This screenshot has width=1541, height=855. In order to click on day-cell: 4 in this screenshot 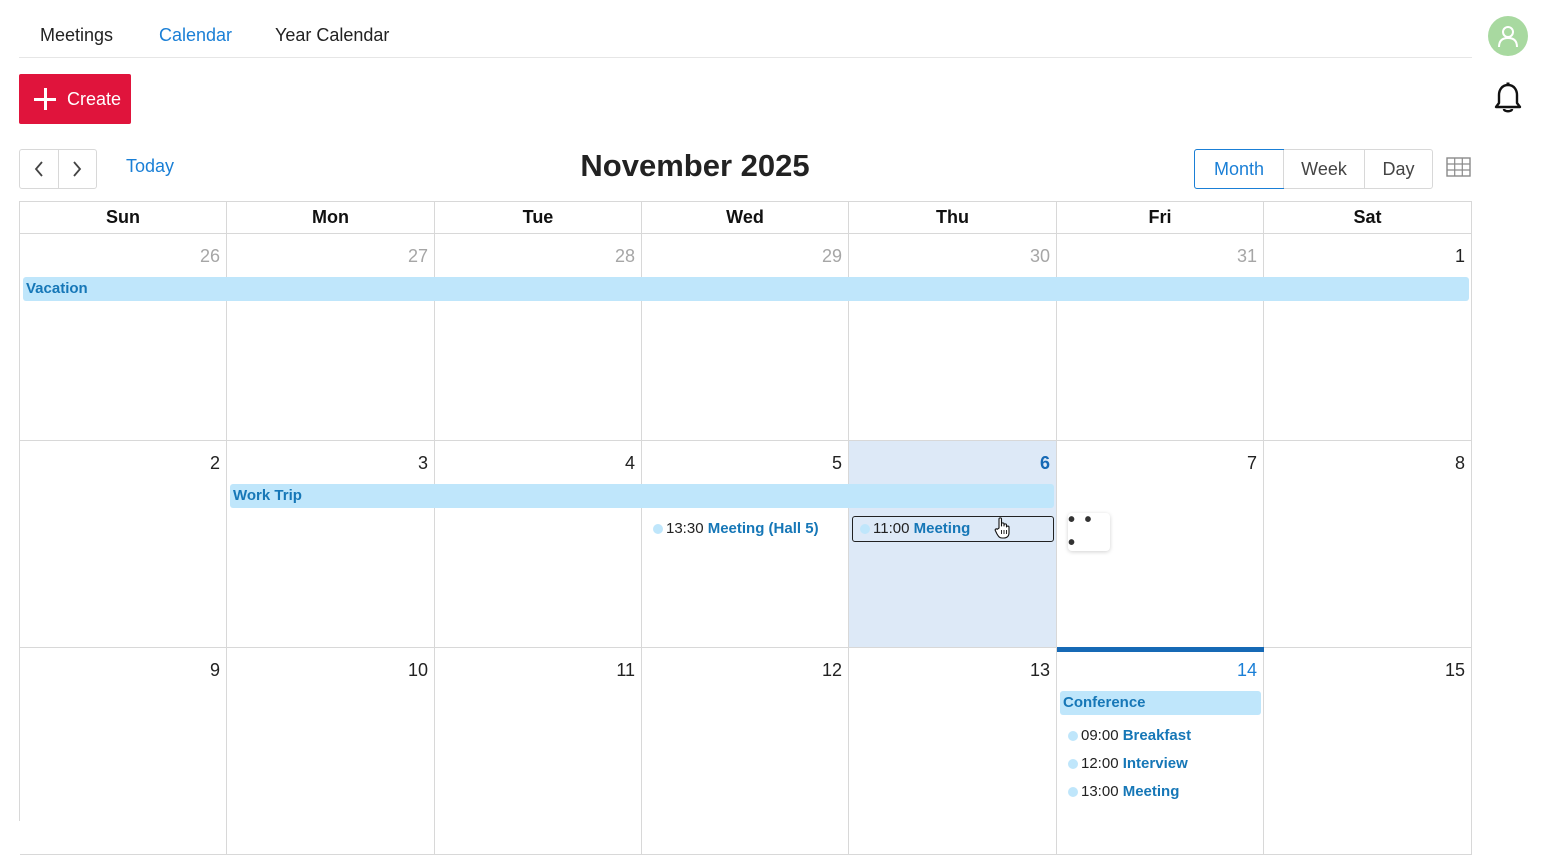, I will do `click(538, 544)`.